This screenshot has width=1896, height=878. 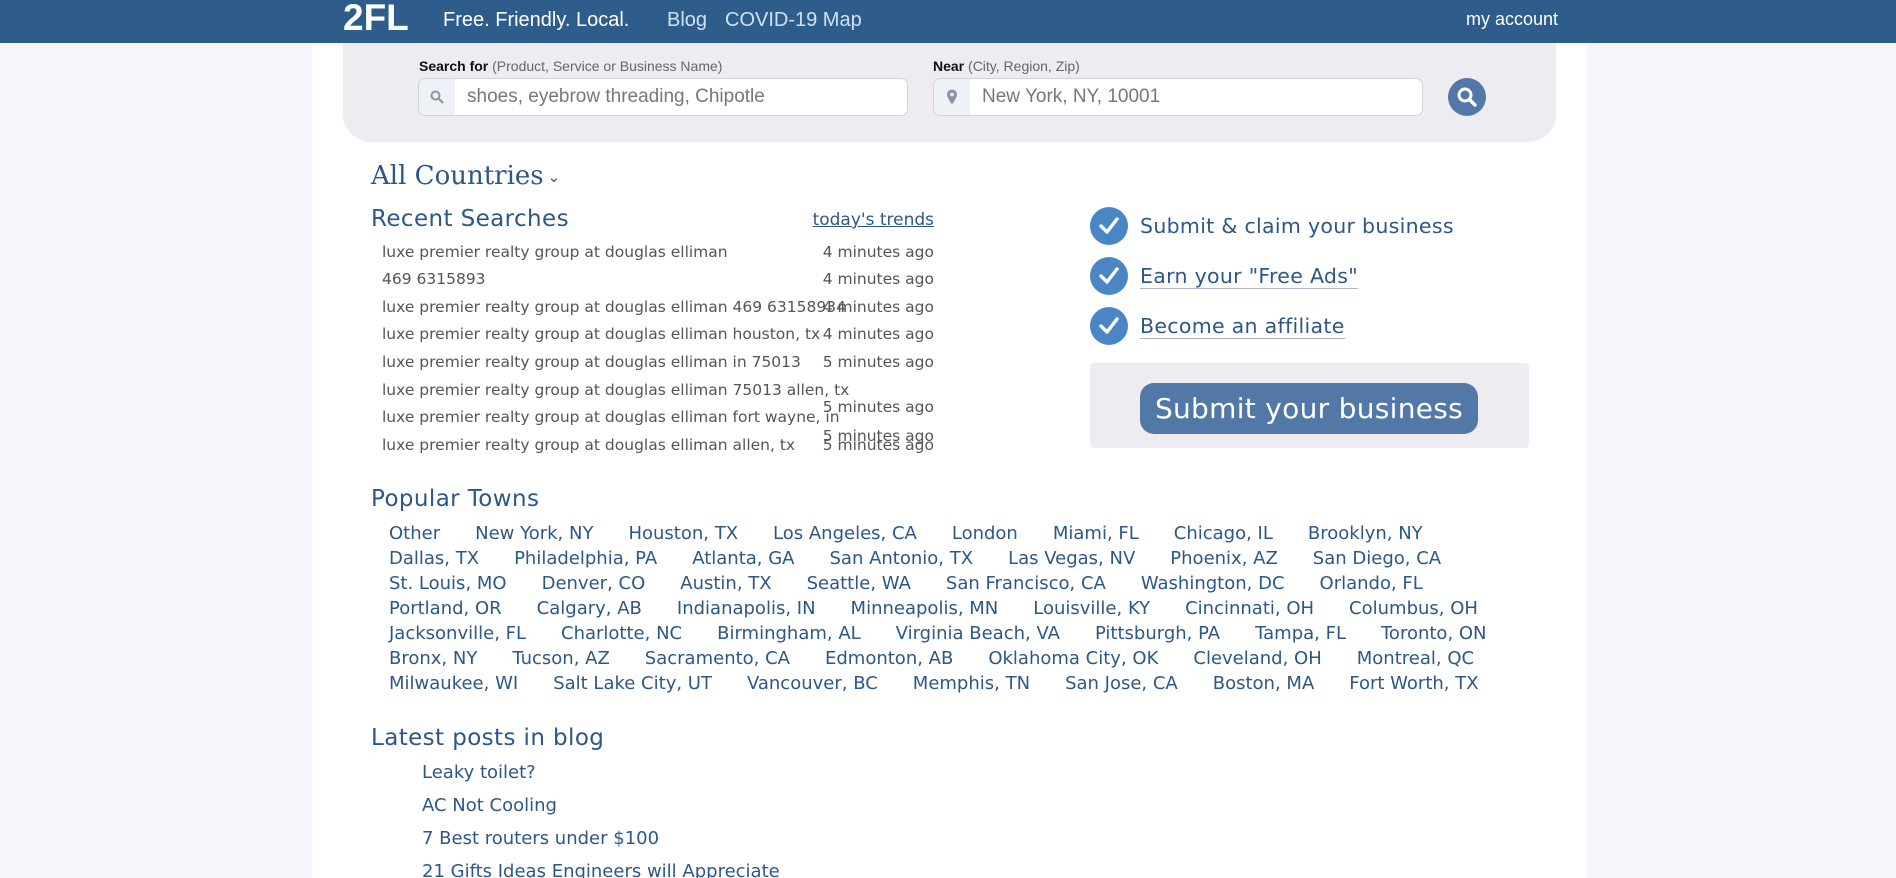 What do you see at coordinates (554, 177) in the screenshot?
I see `chevron-down-icon: ⌄` at bounding box center [554, 177].